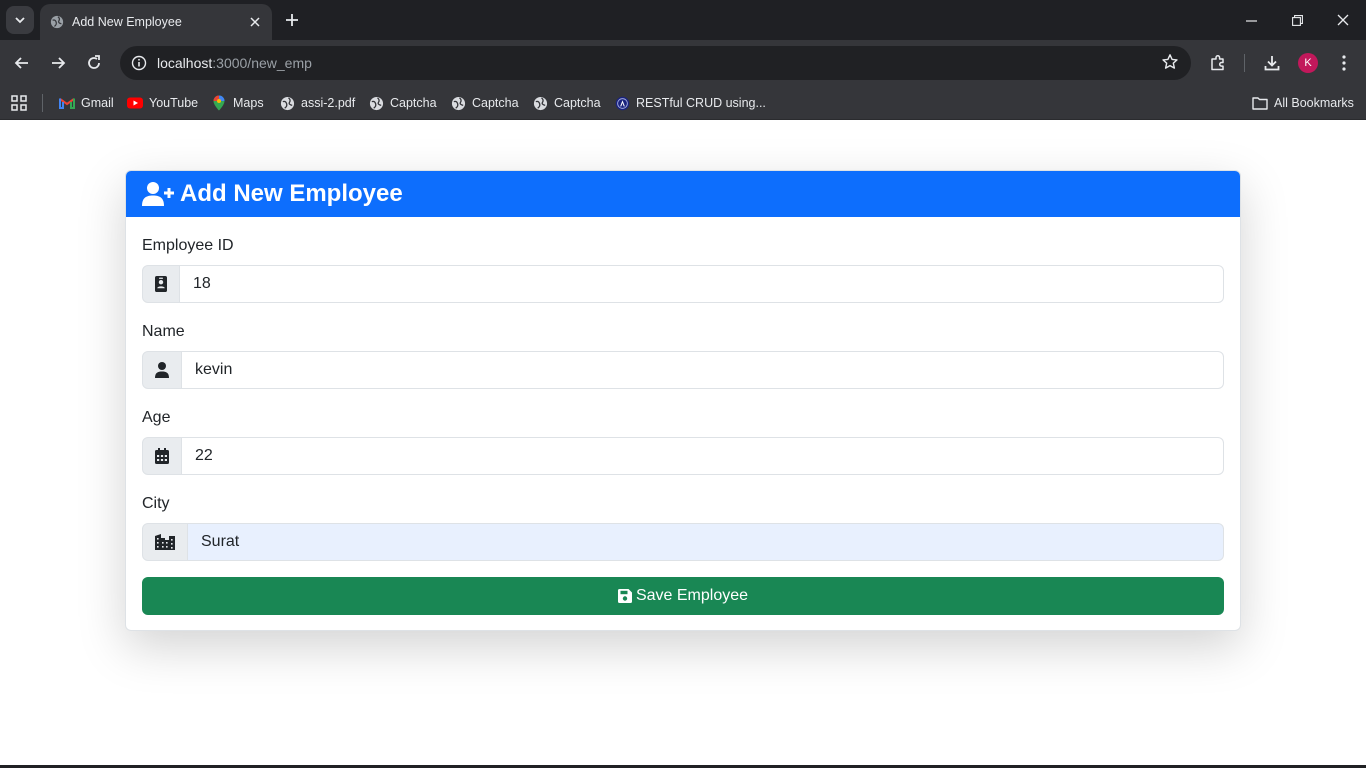 The width and height of the screenshot is (1366, 768). I want to click on toolbar-divider, so click(1244, 63).